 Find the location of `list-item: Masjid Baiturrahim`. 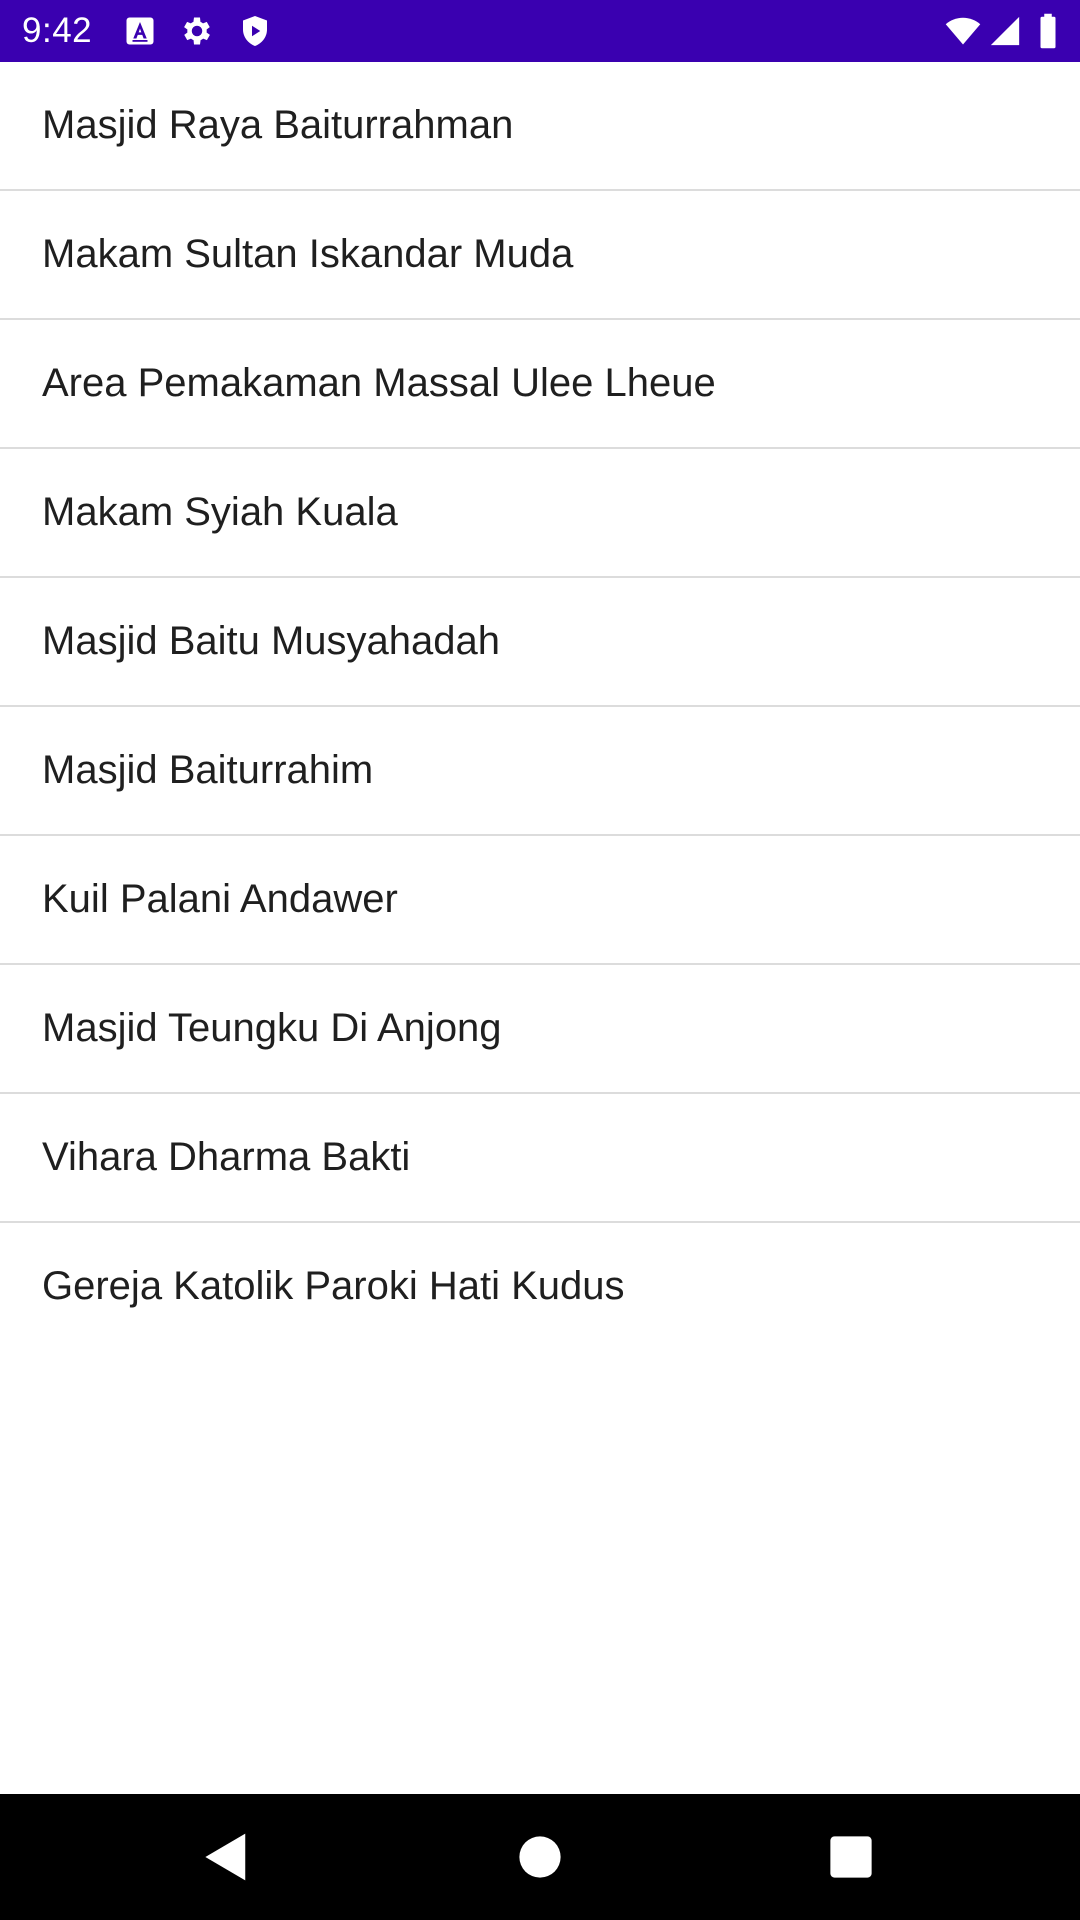

list-item: Masjid Baiturrahim is located at coordinates (540, 771).